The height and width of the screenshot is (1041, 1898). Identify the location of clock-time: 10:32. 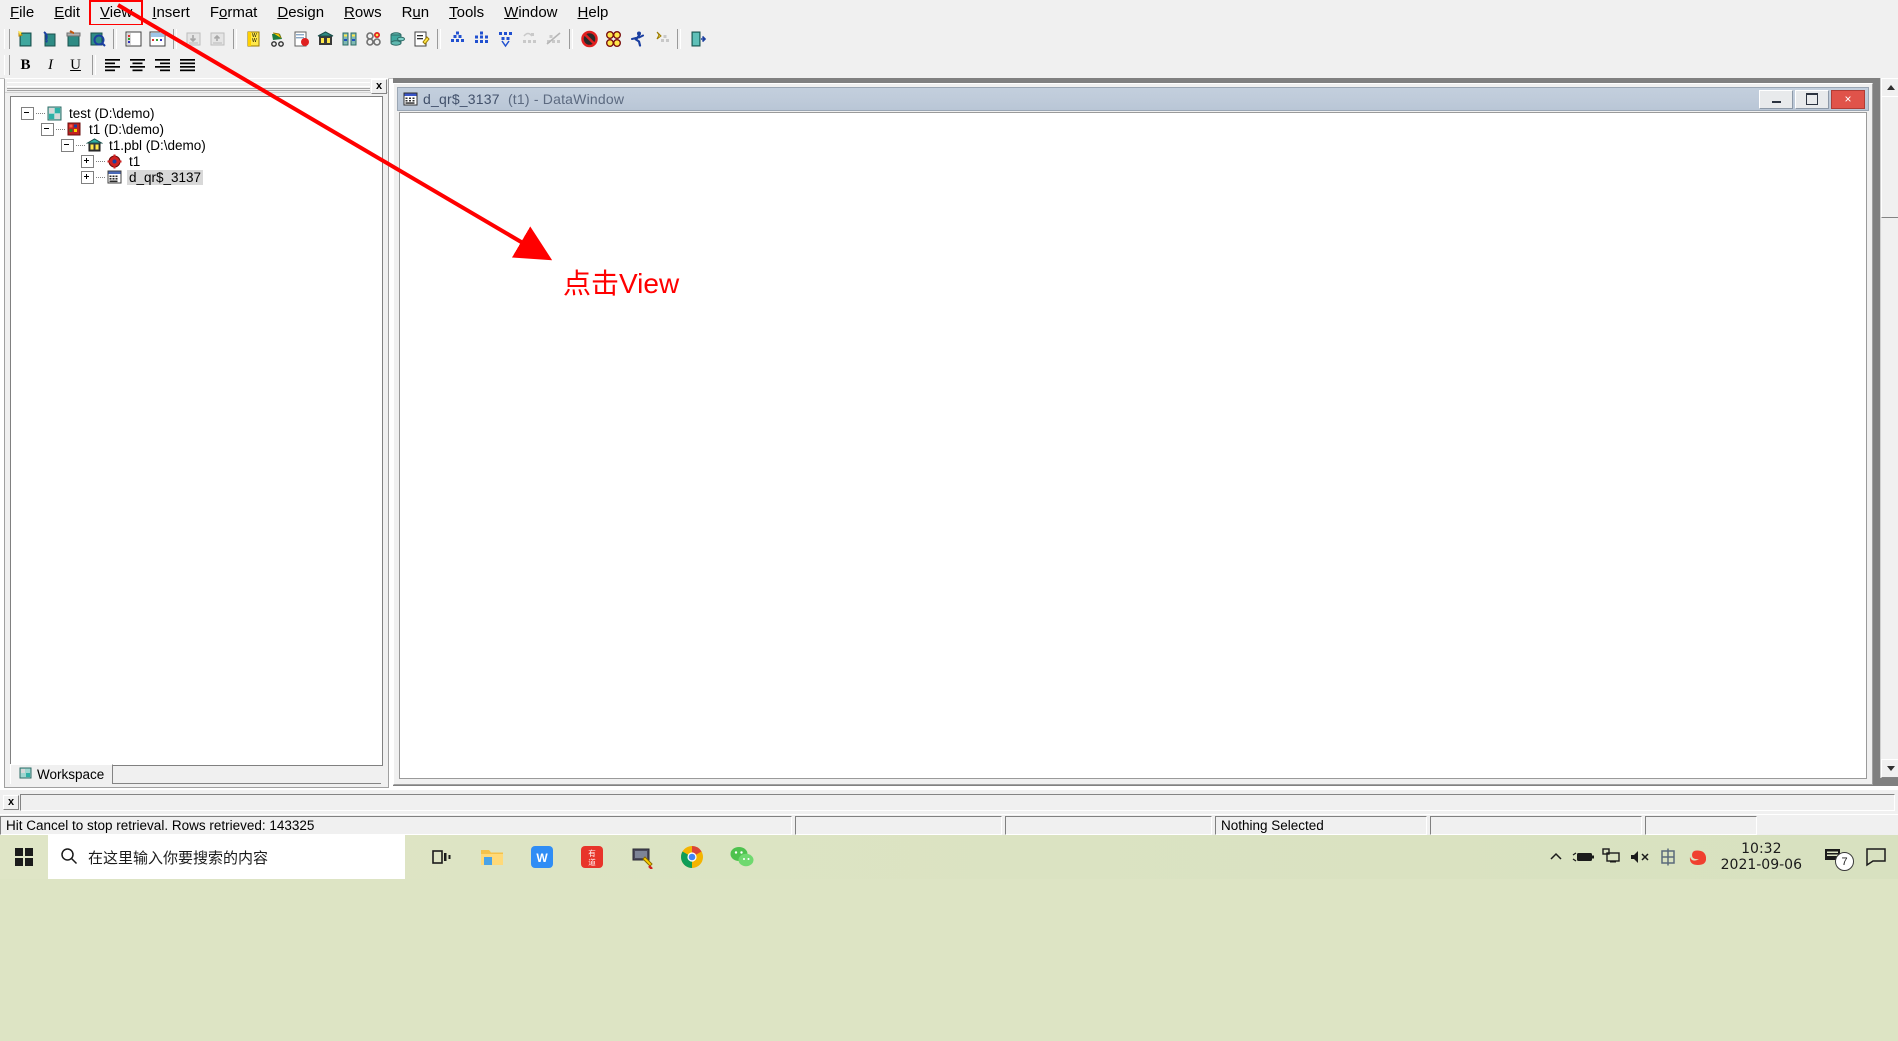
(1761, 849).